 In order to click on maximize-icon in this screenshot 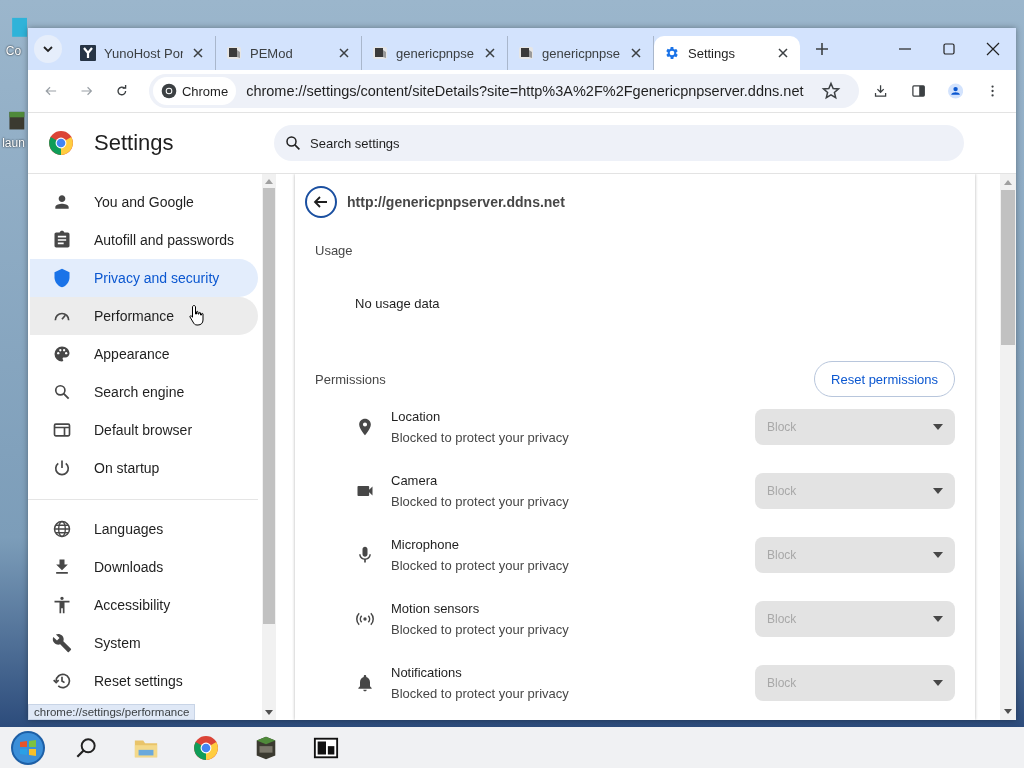, I will do `click(949, 49)`.